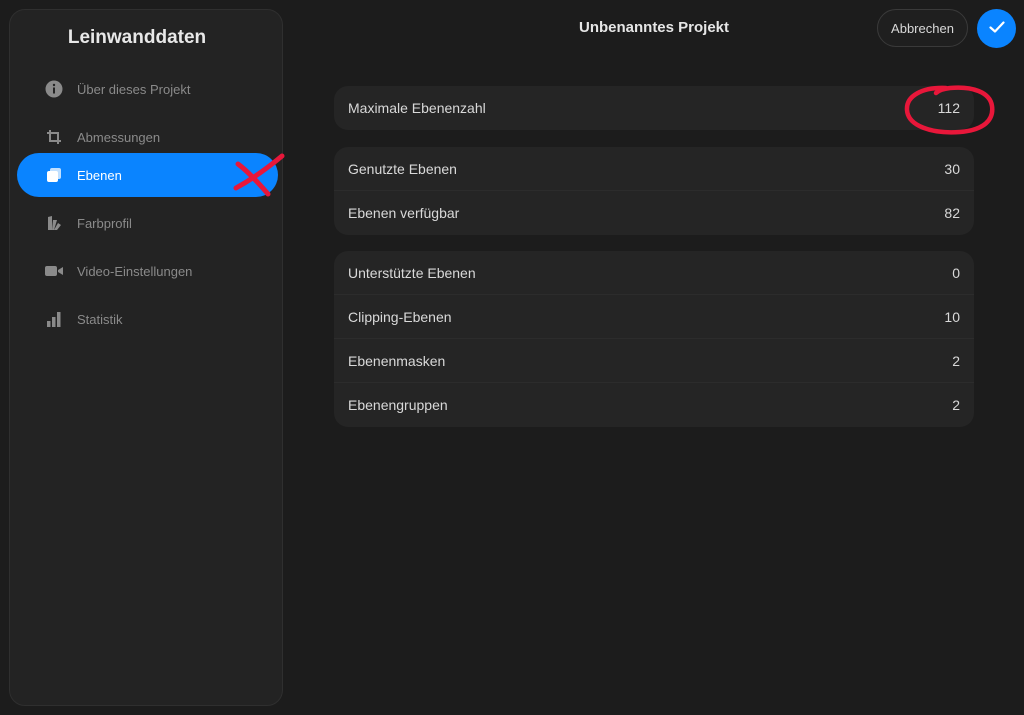 The width and height of the screenshot is (1024, 715). What do you see at coordinates (137, 37) in the screenshot?
I see `sidebar-title: Leinwanddaten` at bounding box center [137, 37].